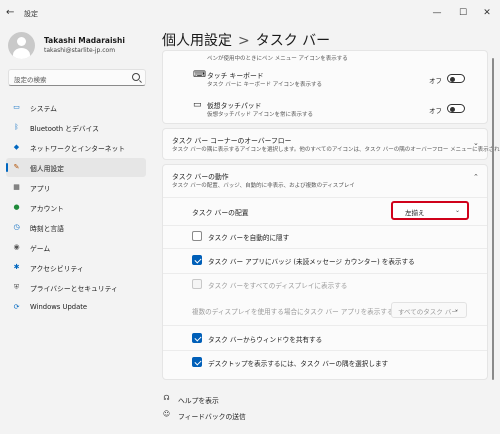 Image resolution: width=500 pixels, height=434 pixels. I want to click on sidebar-item-pen: ✎ 個人用設定, so click(76, 167).